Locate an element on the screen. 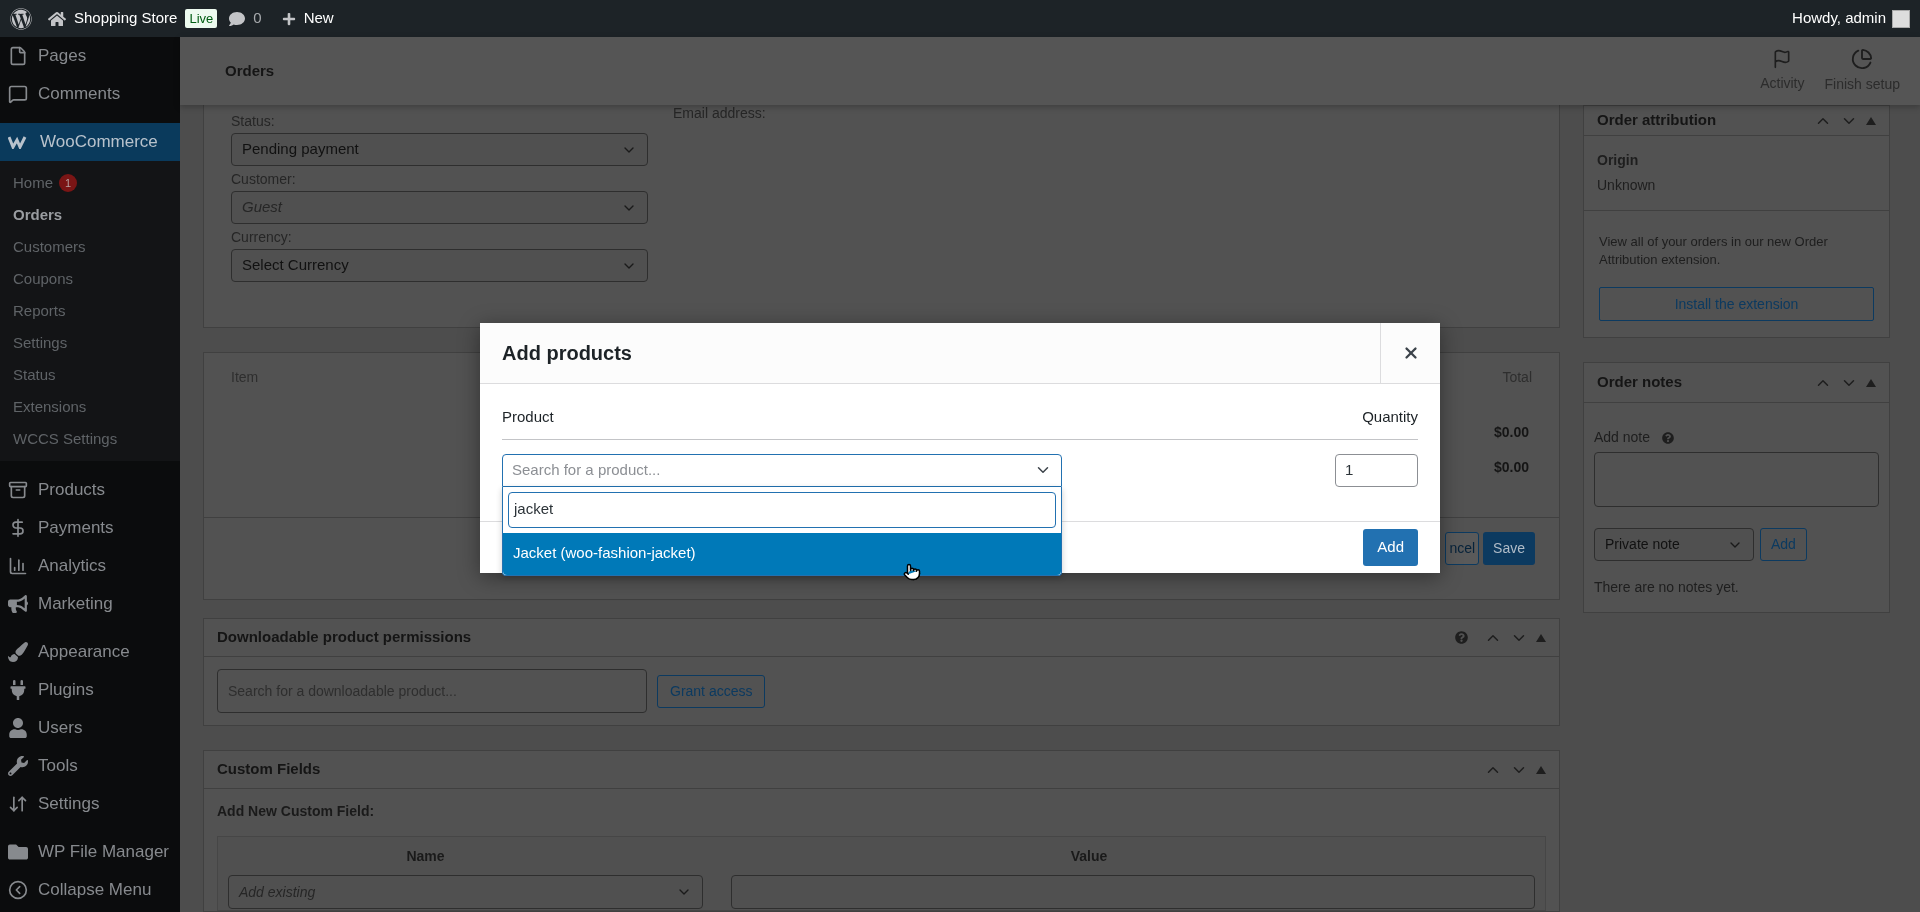  sidebar-item: Tools is located at coordinates (90, 766).